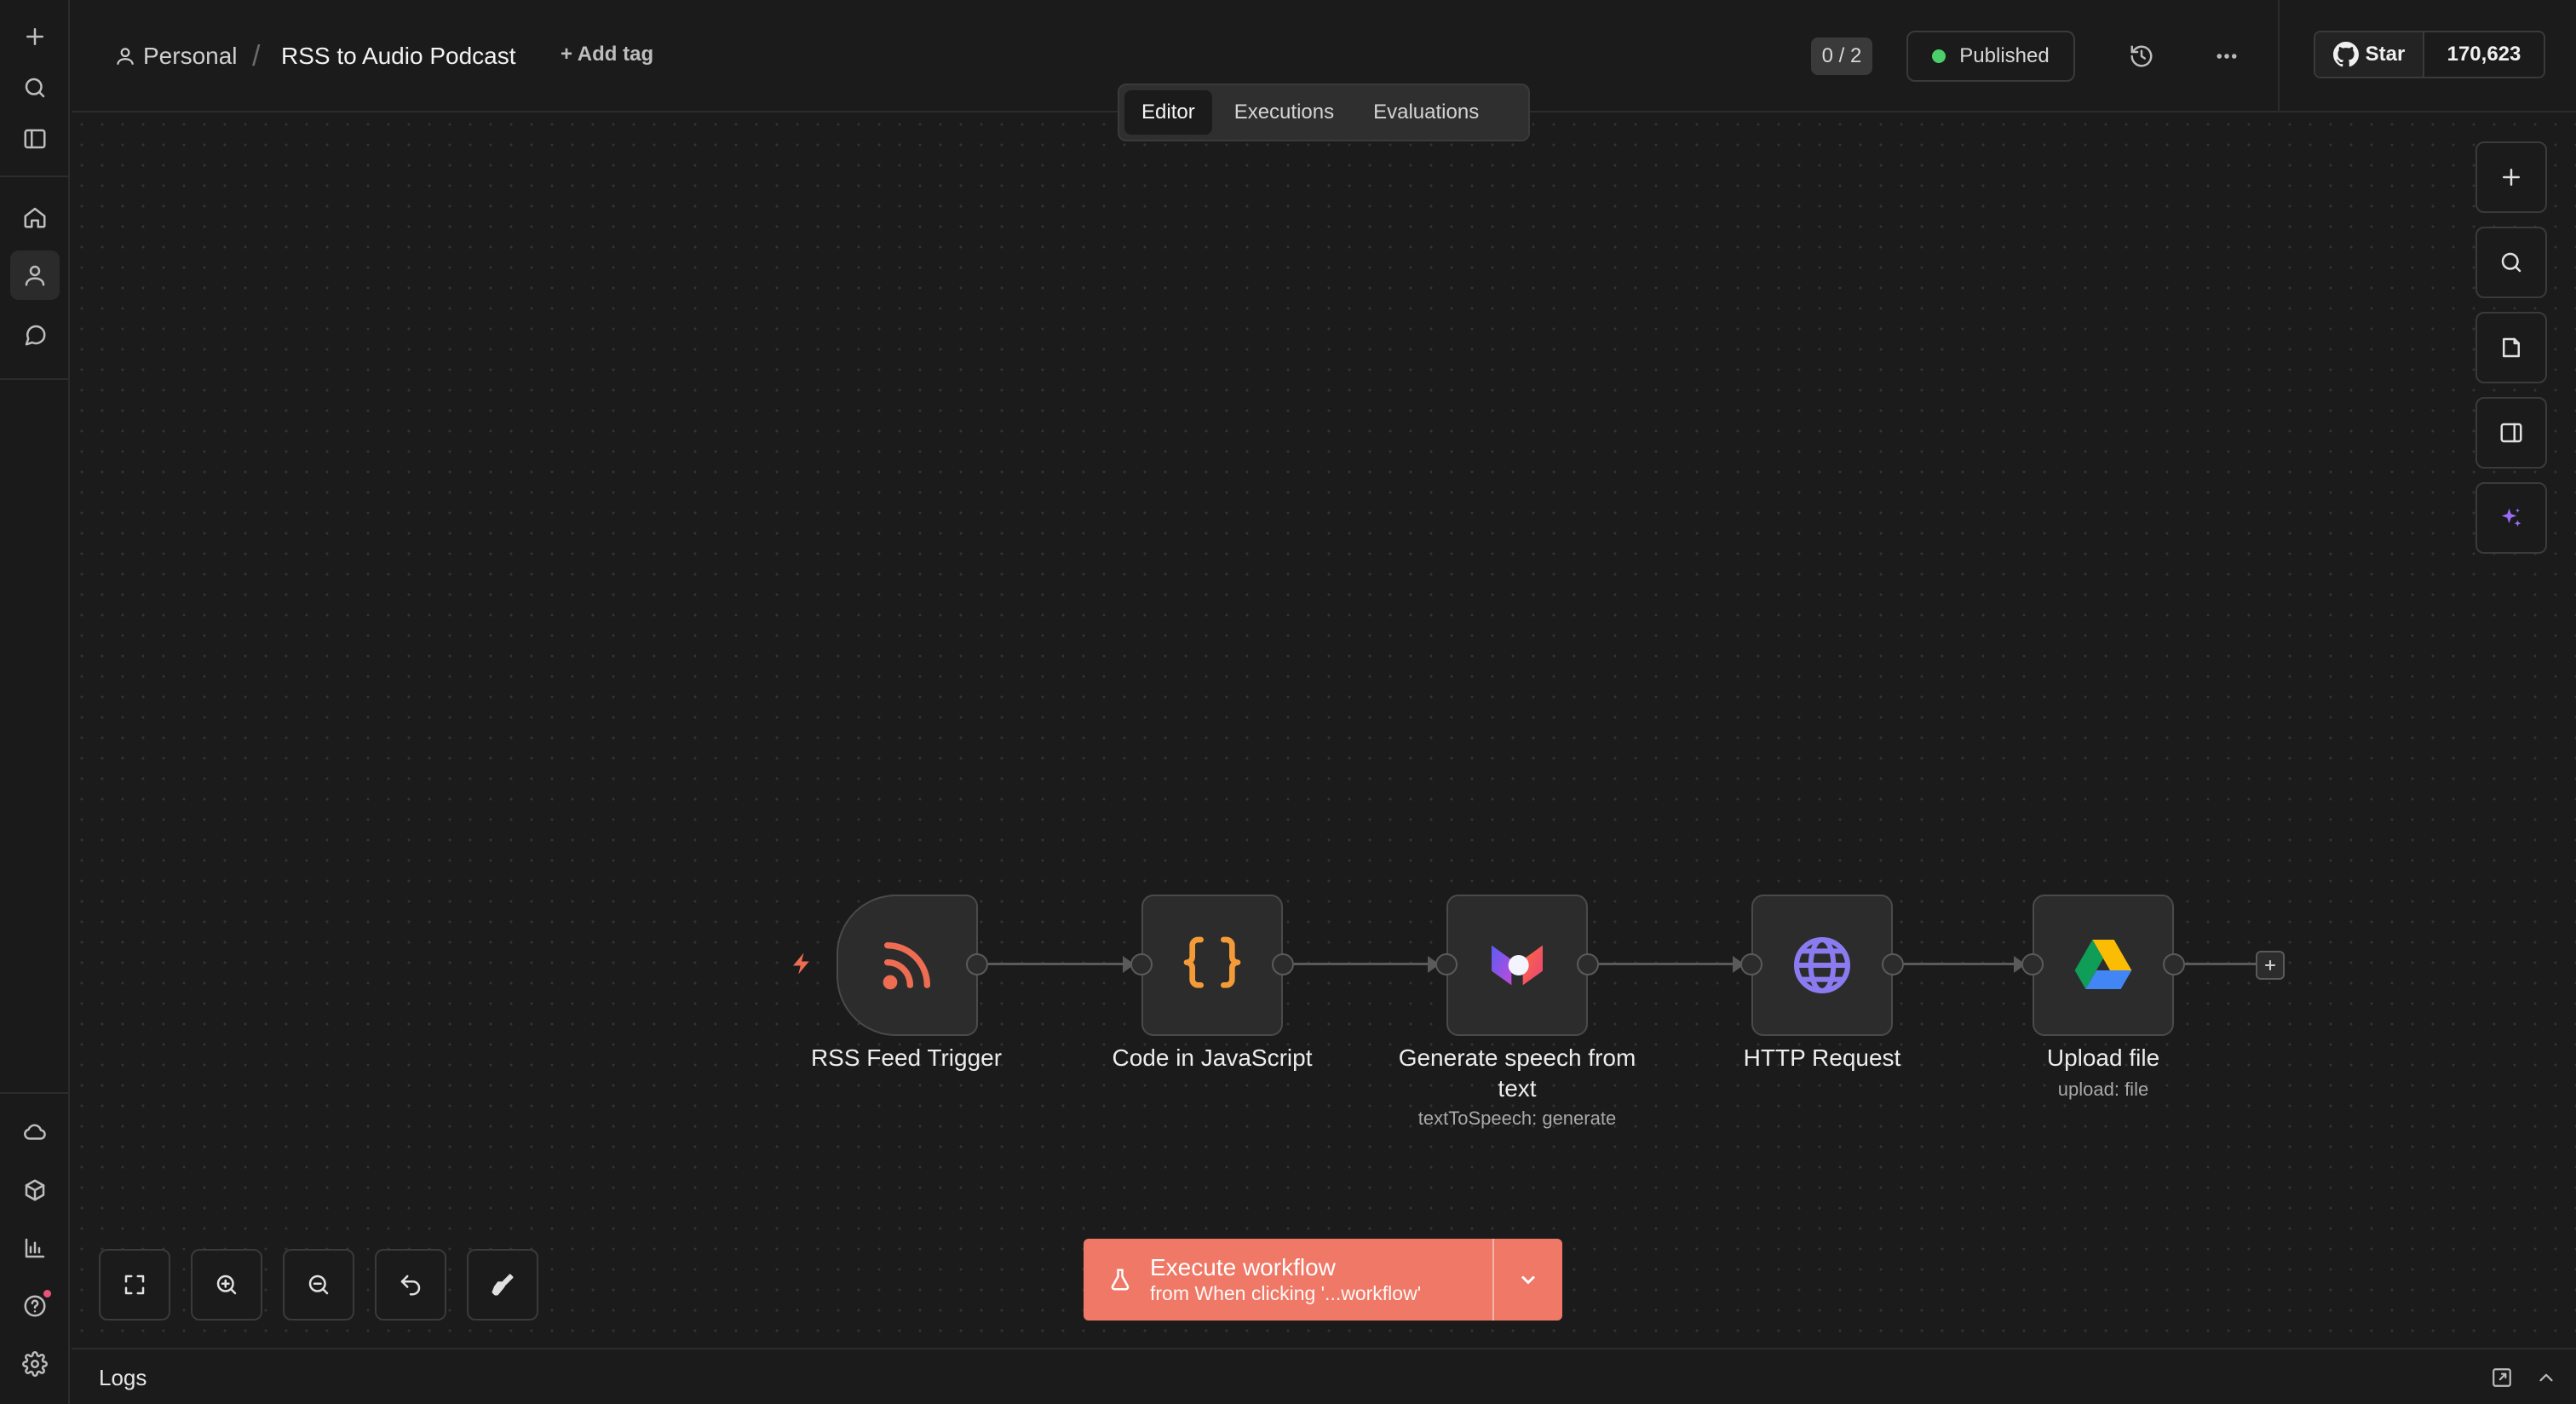  What do you see at coordinates (1841, 56) in the screenshot?
I see `version-counter: 0 / 2` at bounding box center [1841, 56].